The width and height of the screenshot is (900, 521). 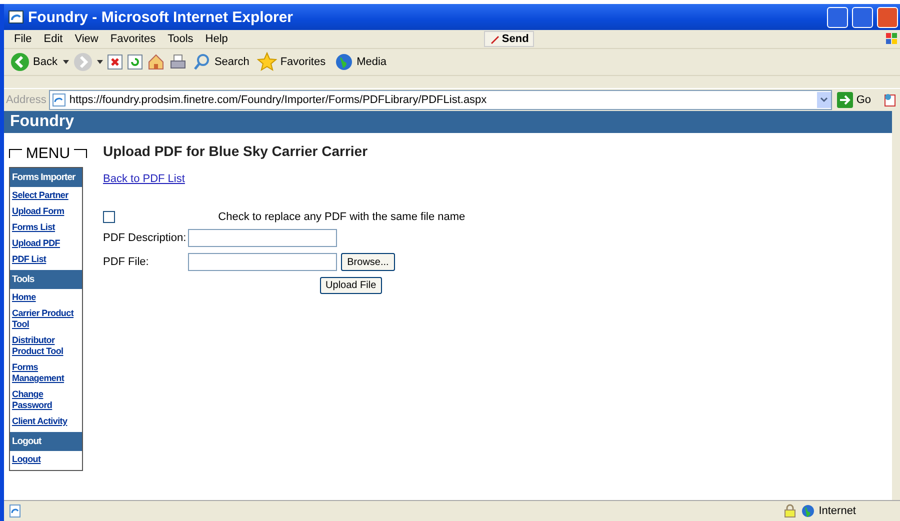 What do you see at coordinates (890, 100) in the screenshot?
I see `links-icon` at bounding box center [890, 100].